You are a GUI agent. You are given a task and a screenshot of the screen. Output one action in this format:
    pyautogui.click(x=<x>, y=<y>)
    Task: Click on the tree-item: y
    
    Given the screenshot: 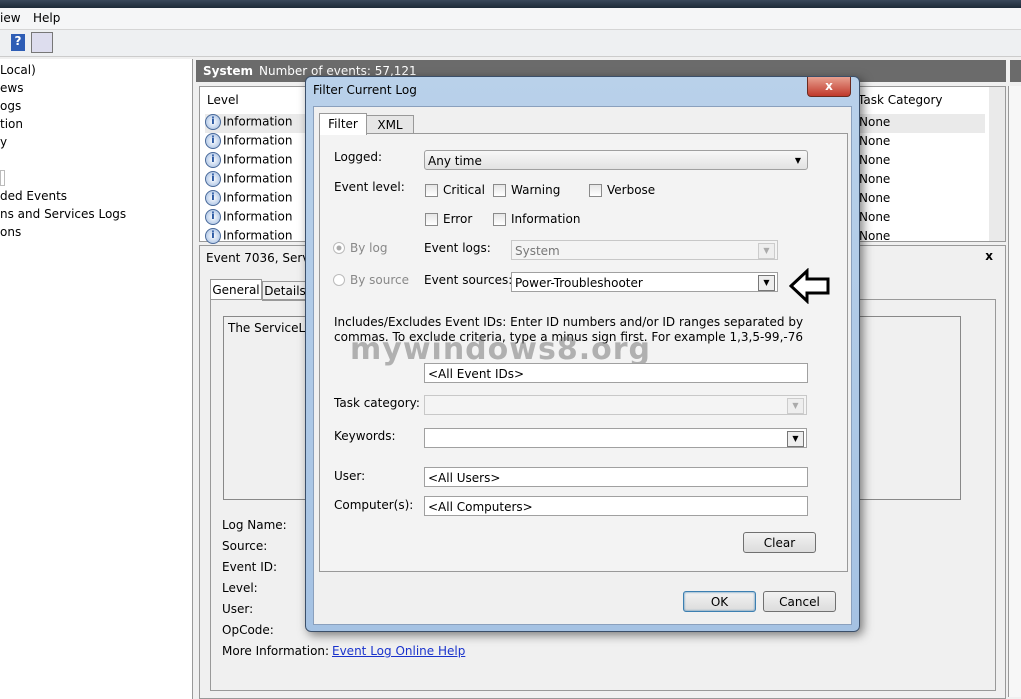 What is the action you would take?
    pyautogui.click(x=3, y=142)
    